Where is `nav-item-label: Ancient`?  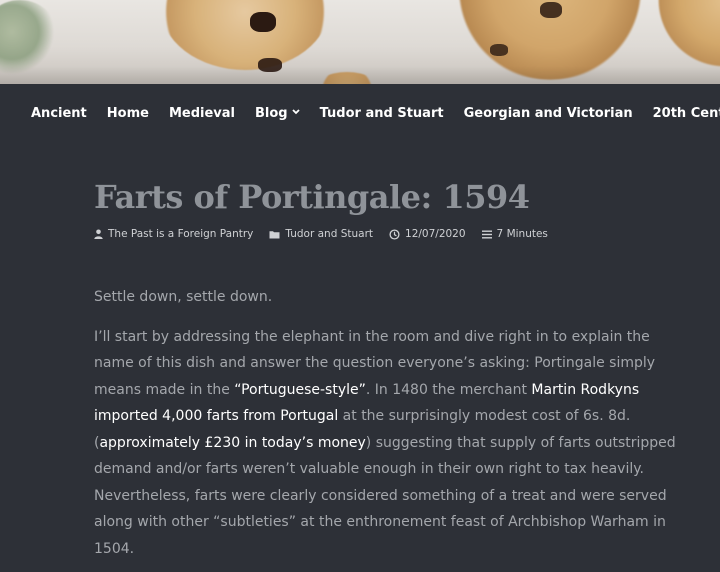 nav-item-label: Ancient is located at coordinates (59, 113).